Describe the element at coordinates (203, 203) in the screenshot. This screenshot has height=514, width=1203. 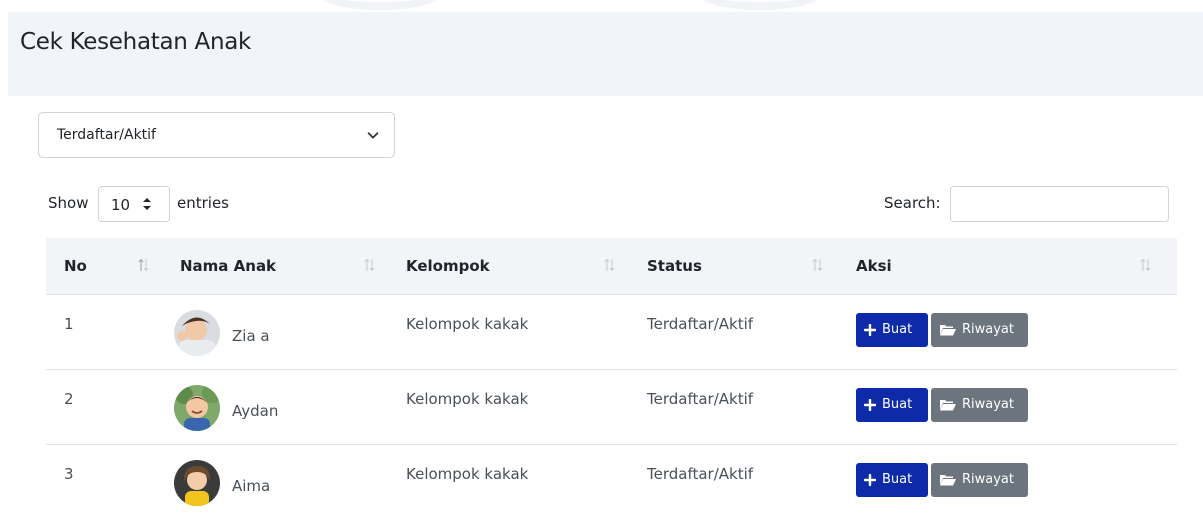
I see `entries-label: entries` at that location.